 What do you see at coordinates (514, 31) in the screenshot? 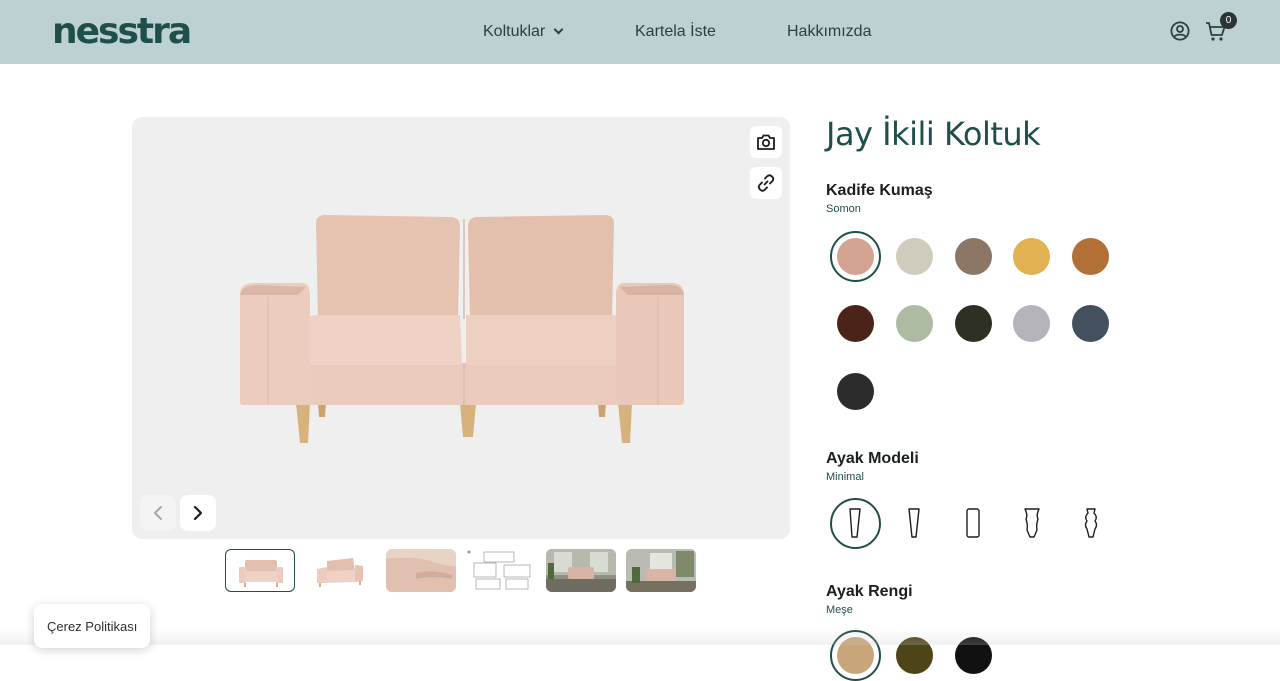
I see `nav-koltuklar-label: Koltuklar` at bounding box center [514, 31].